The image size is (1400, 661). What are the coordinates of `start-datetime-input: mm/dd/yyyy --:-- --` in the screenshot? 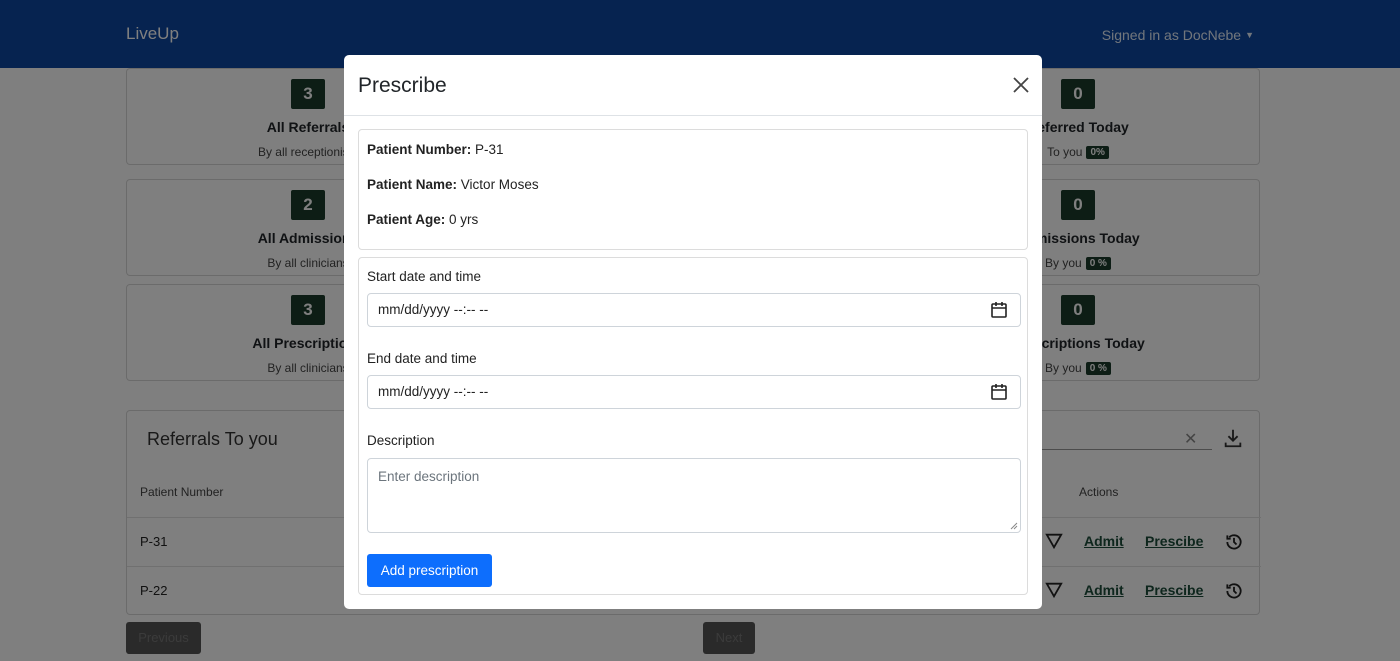 It's located at (694, 310).